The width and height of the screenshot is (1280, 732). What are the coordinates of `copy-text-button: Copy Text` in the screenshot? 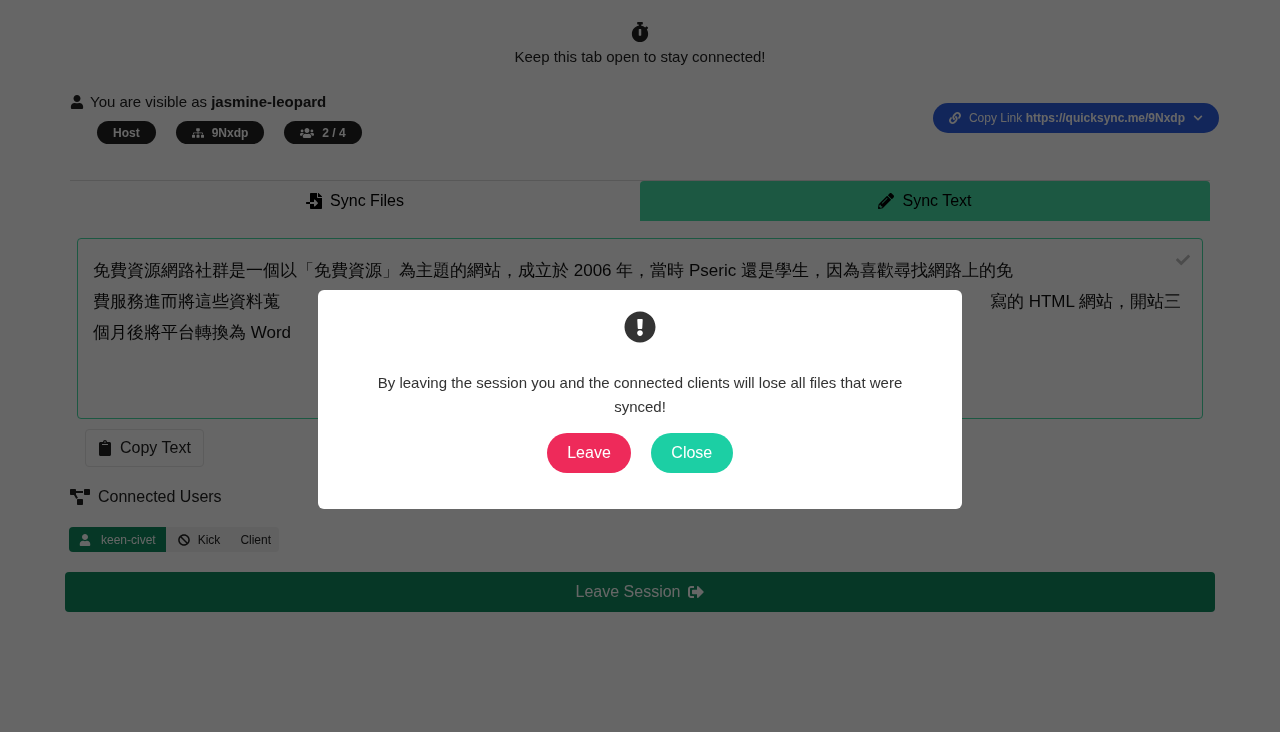 It's located at (144, 448).